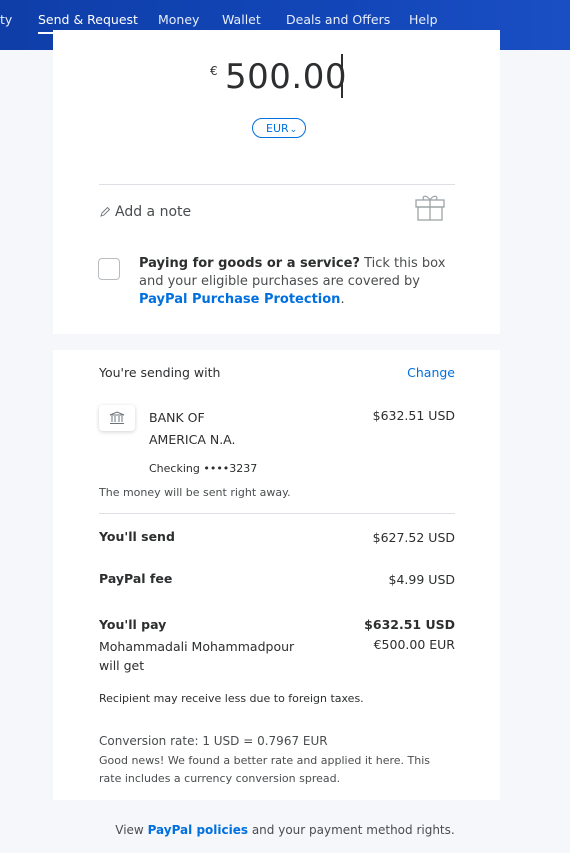 This screenshot has width=570, height=853. Describe the element at coordinates (197, 646) in the screenshot. I see `recipient-gets-label: Mohammadali Mohammadpour` at that location.